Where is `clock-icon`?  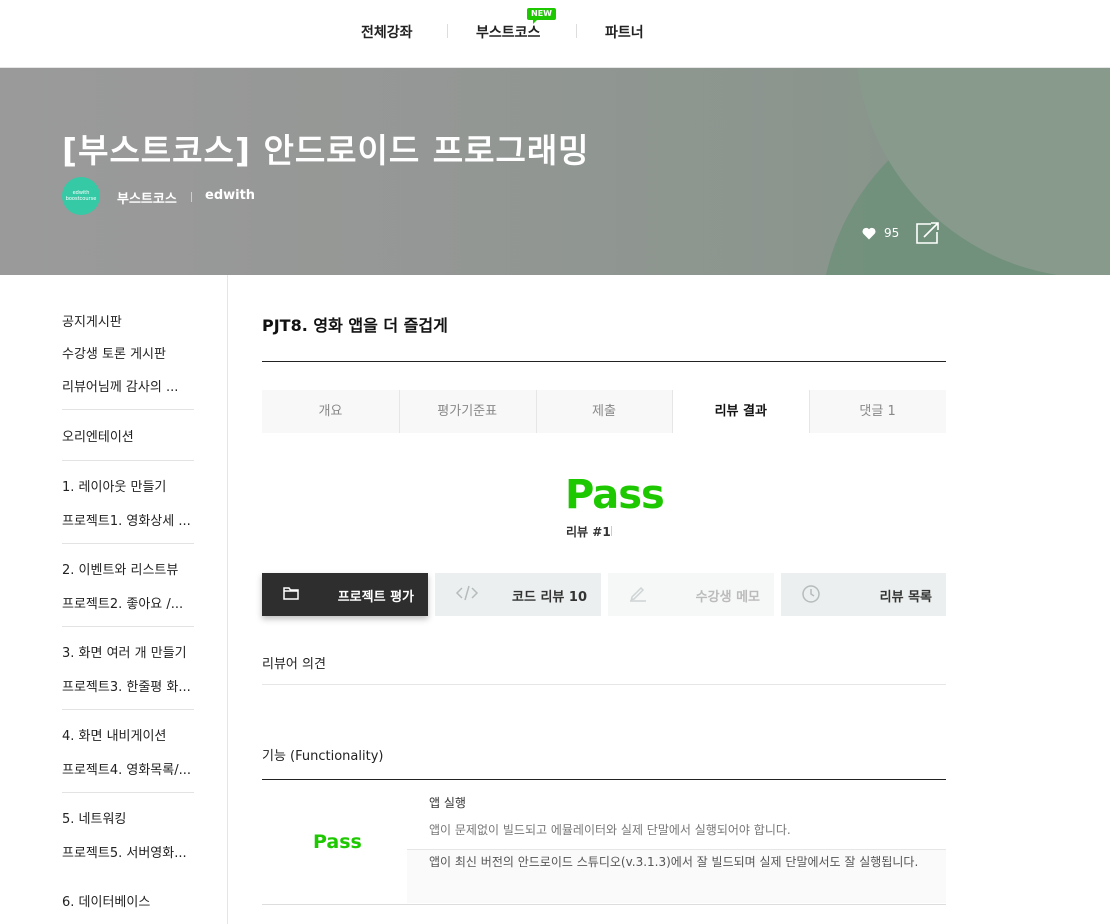
clock-icon is located at coordinates (811, 596).